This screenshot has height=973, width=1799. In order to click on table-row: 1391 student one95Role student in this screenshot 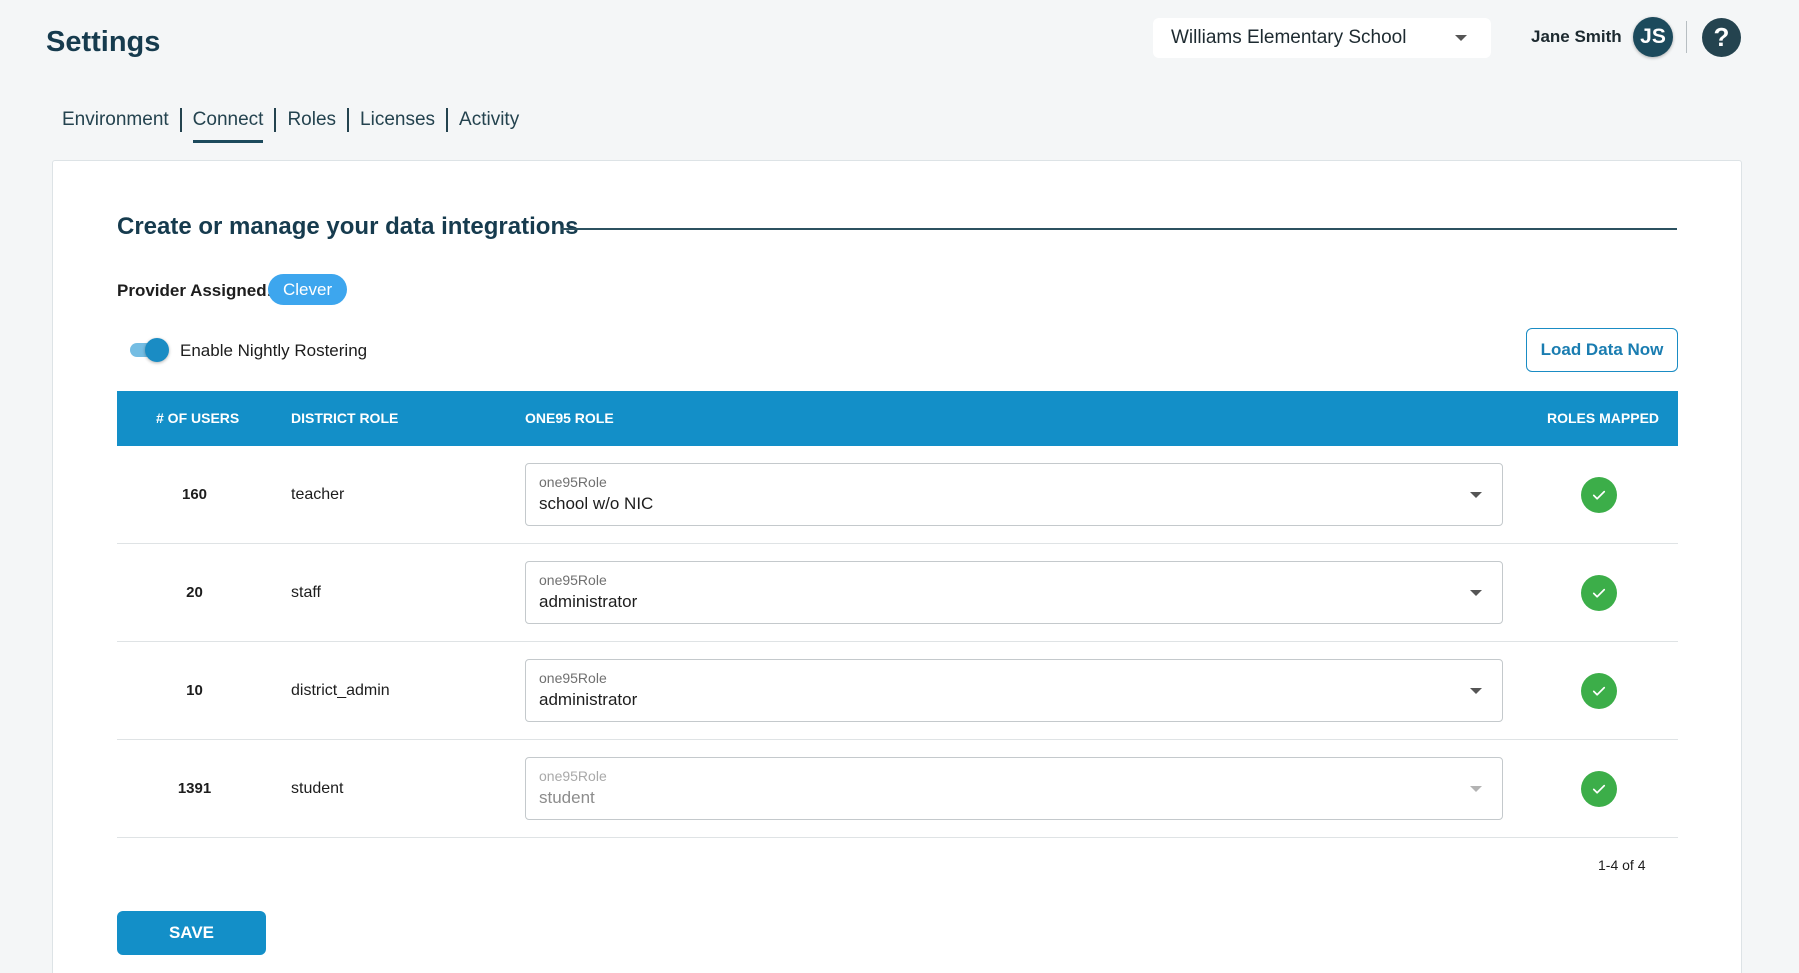, I will do `click(897, 789)`.